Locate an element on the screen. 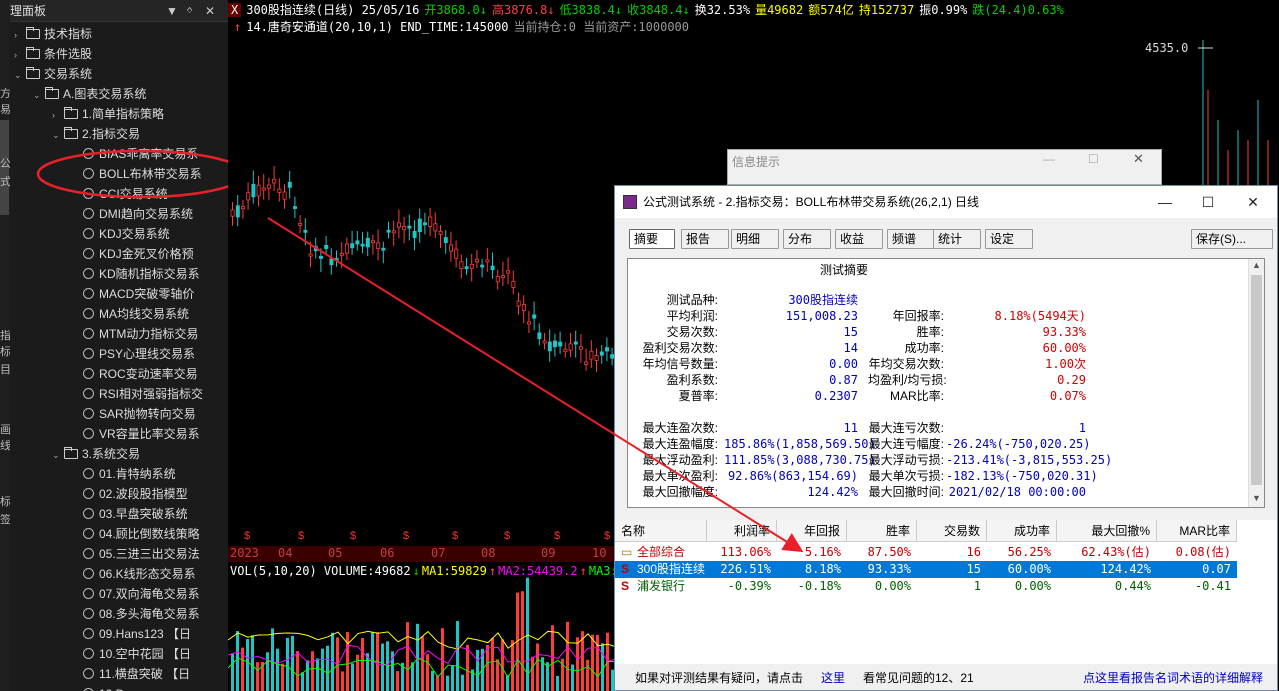  summary-label: 年回报率: is located at coordinates (918, 316).